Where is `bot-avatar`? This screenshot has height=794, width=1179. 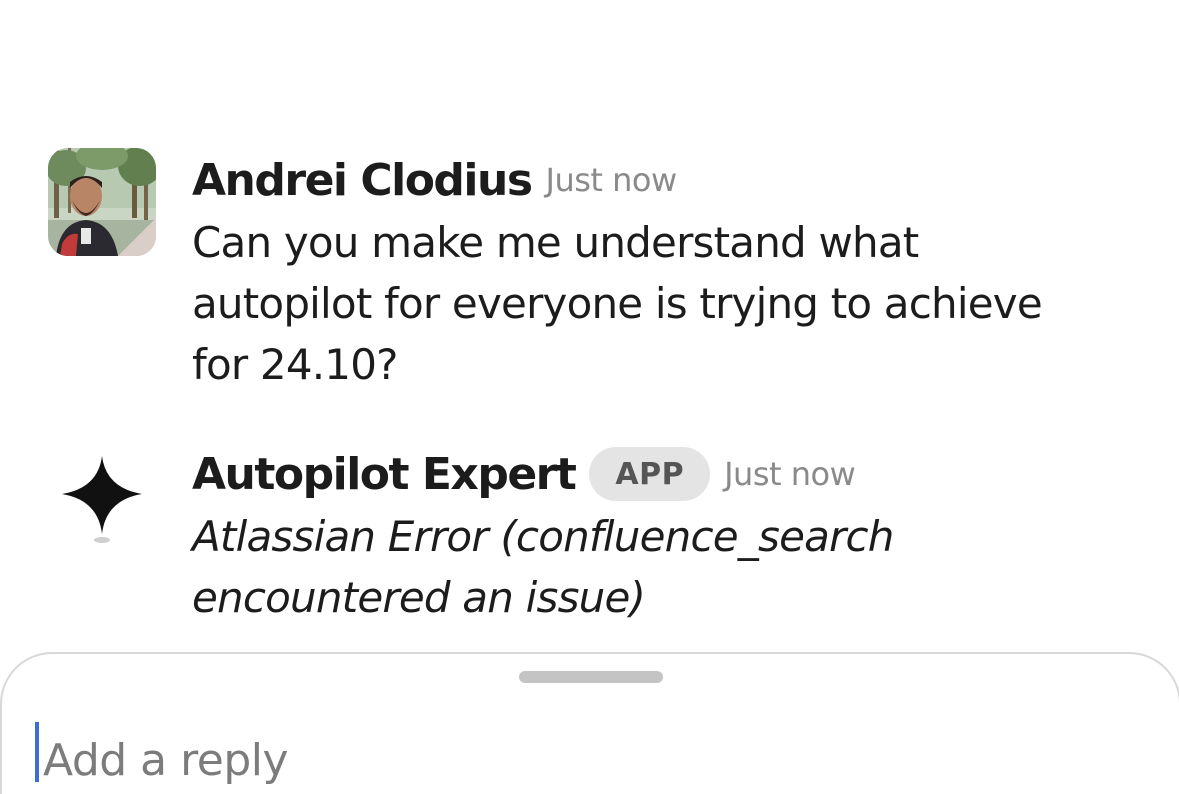
bot-avatar is located at coordinates (102, 500).